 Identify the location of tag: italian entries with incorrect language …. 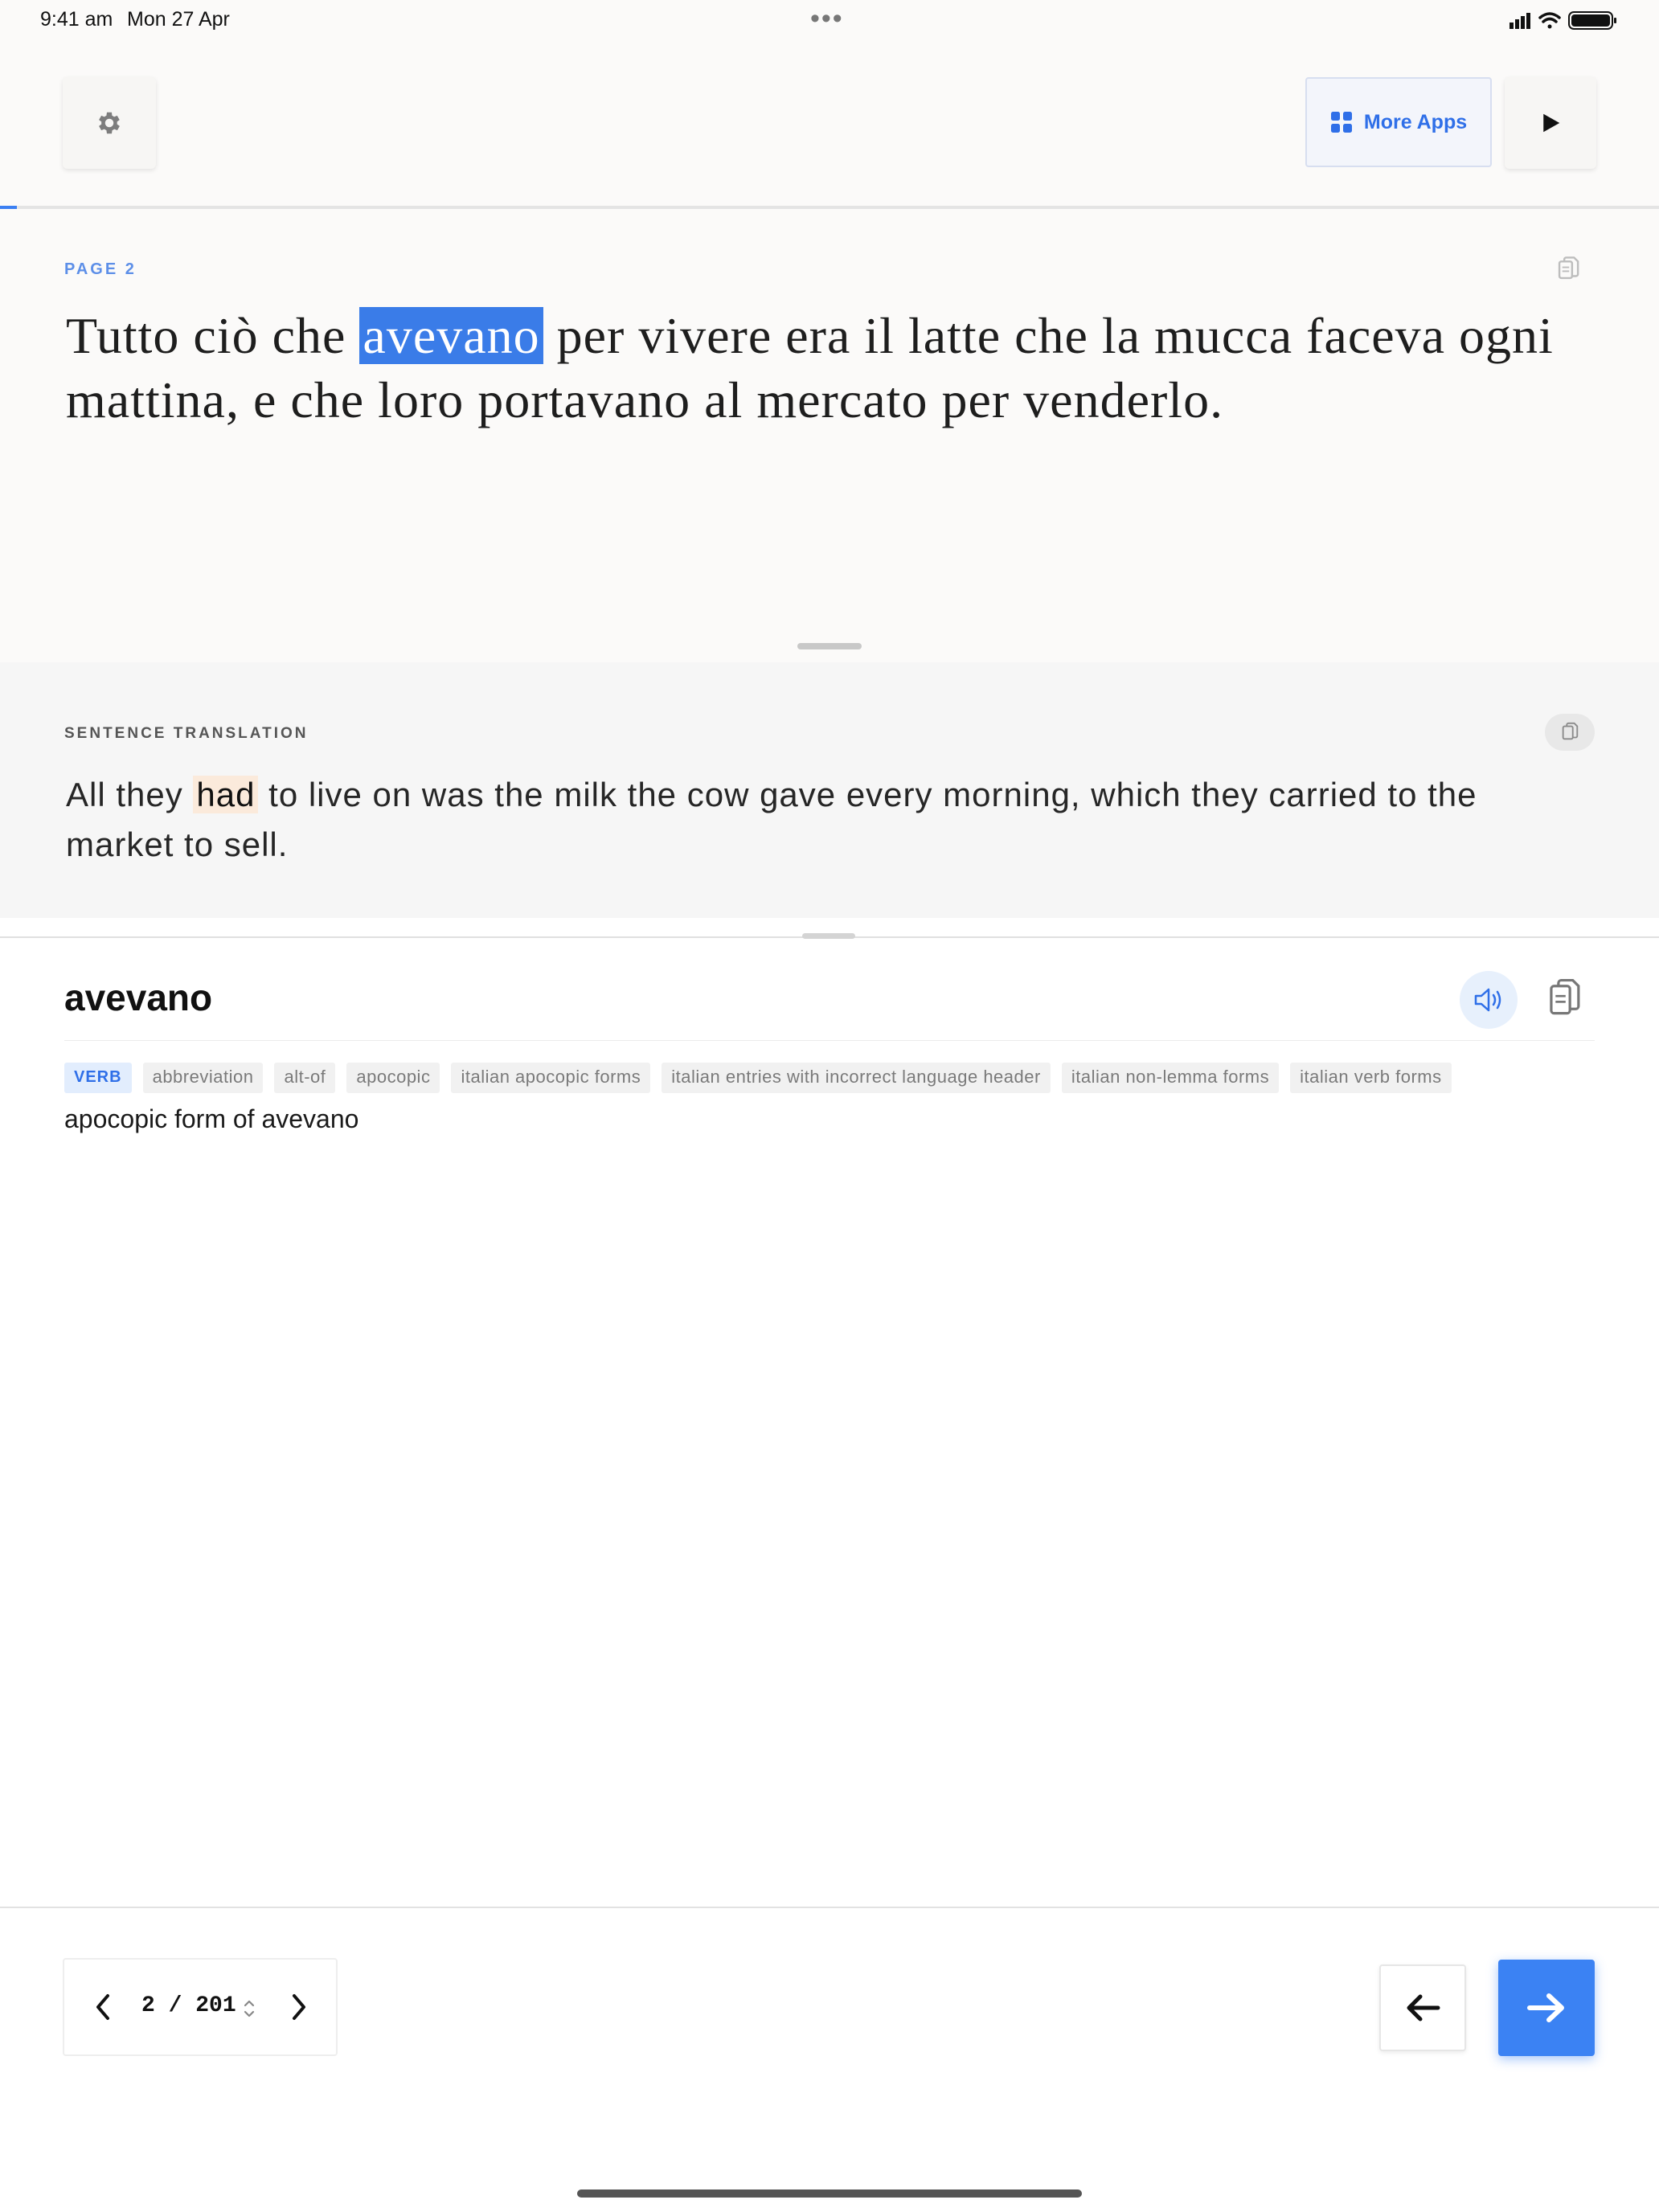
(856, 1078).